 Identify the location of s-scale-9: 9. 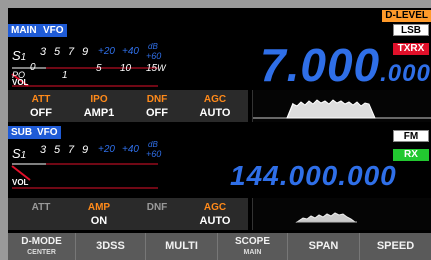
(85, 52).